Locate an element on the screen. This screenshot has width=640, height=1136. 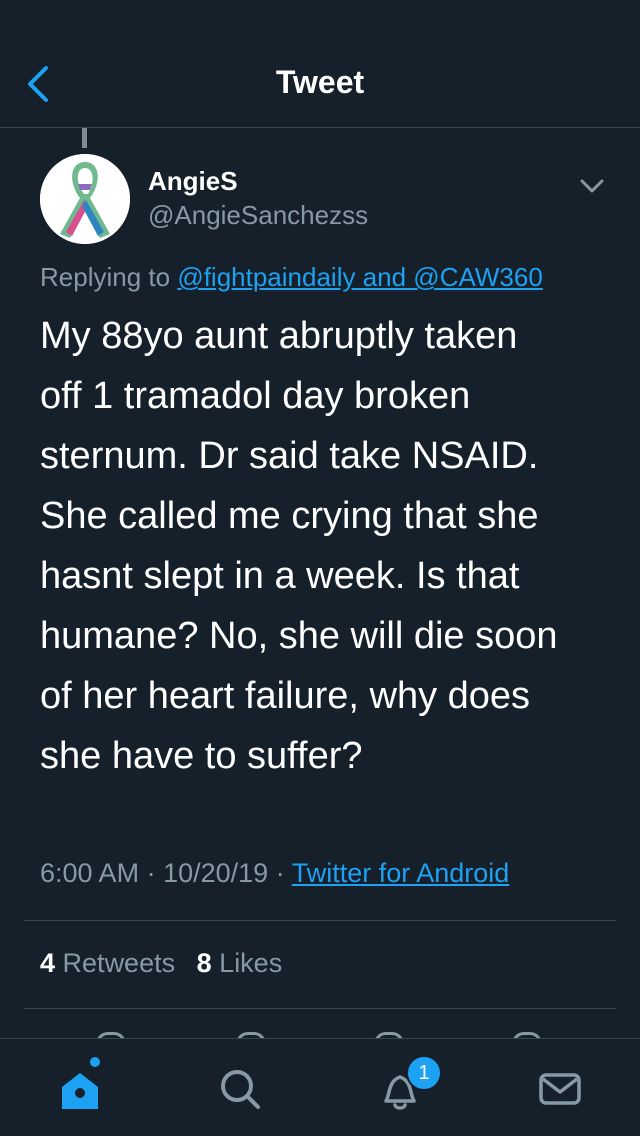
top-nav-bar: Tweet is located at coordinates (320, 64).